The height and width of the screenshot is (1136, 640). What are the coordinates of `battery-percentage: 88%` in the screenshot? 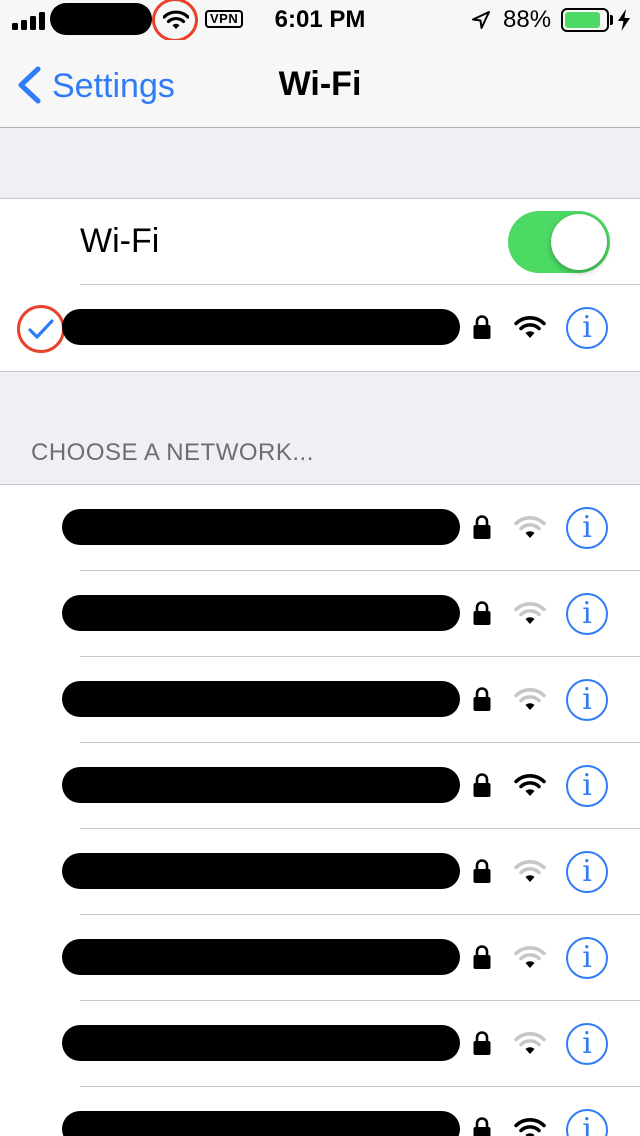 It's located at (527, 19).